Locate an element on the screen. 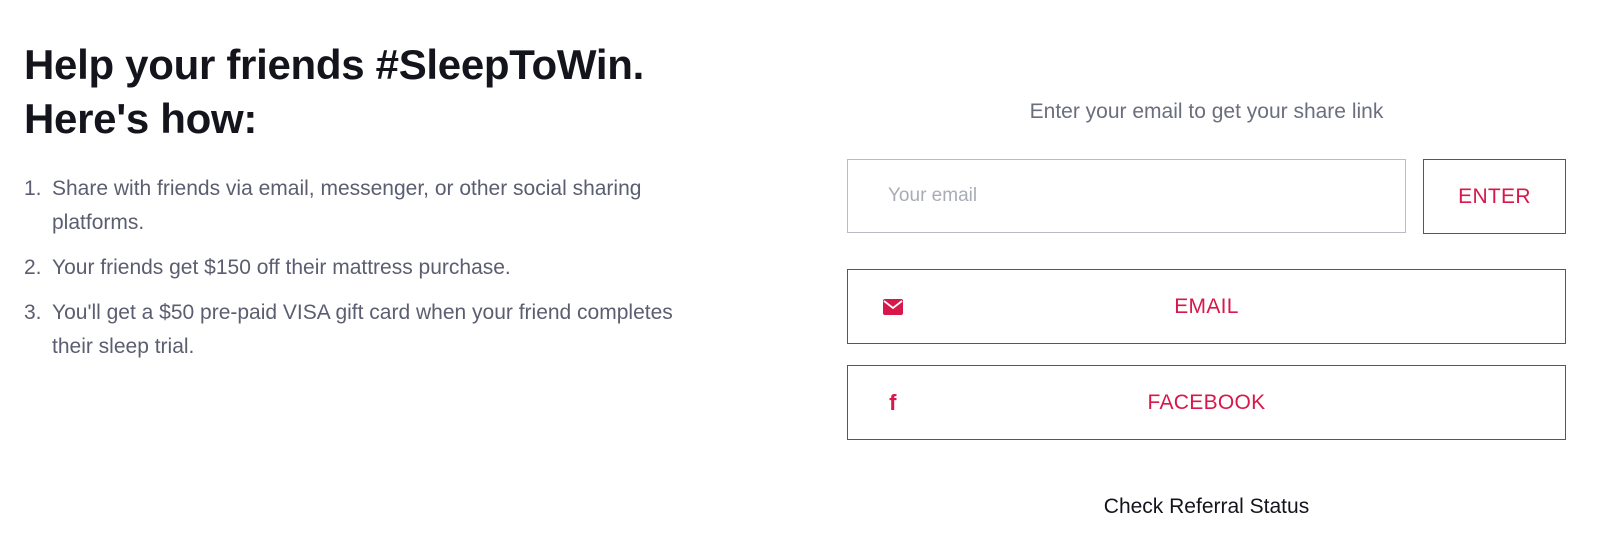  facebook-icon: f is located at coordinates (893, 402).